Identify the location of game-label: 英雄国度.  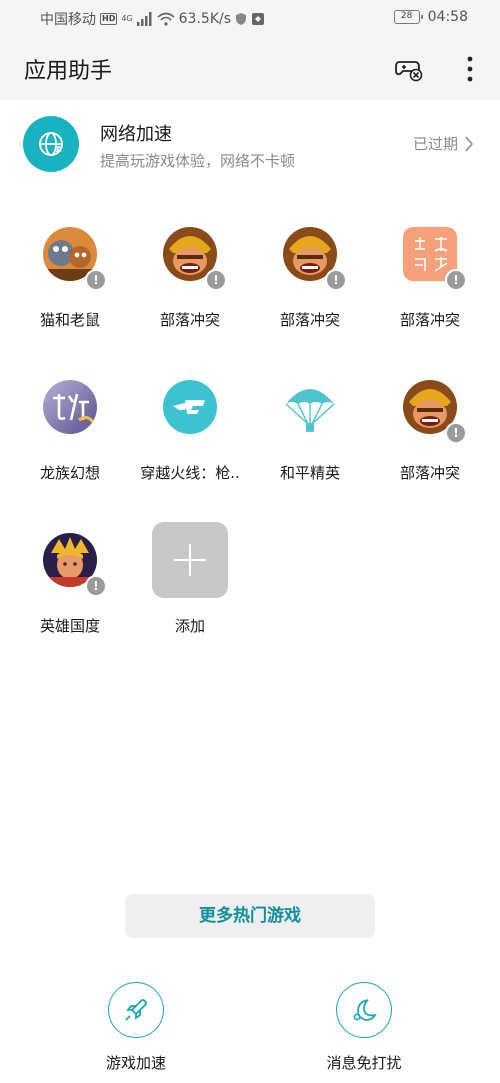
(69, 626).